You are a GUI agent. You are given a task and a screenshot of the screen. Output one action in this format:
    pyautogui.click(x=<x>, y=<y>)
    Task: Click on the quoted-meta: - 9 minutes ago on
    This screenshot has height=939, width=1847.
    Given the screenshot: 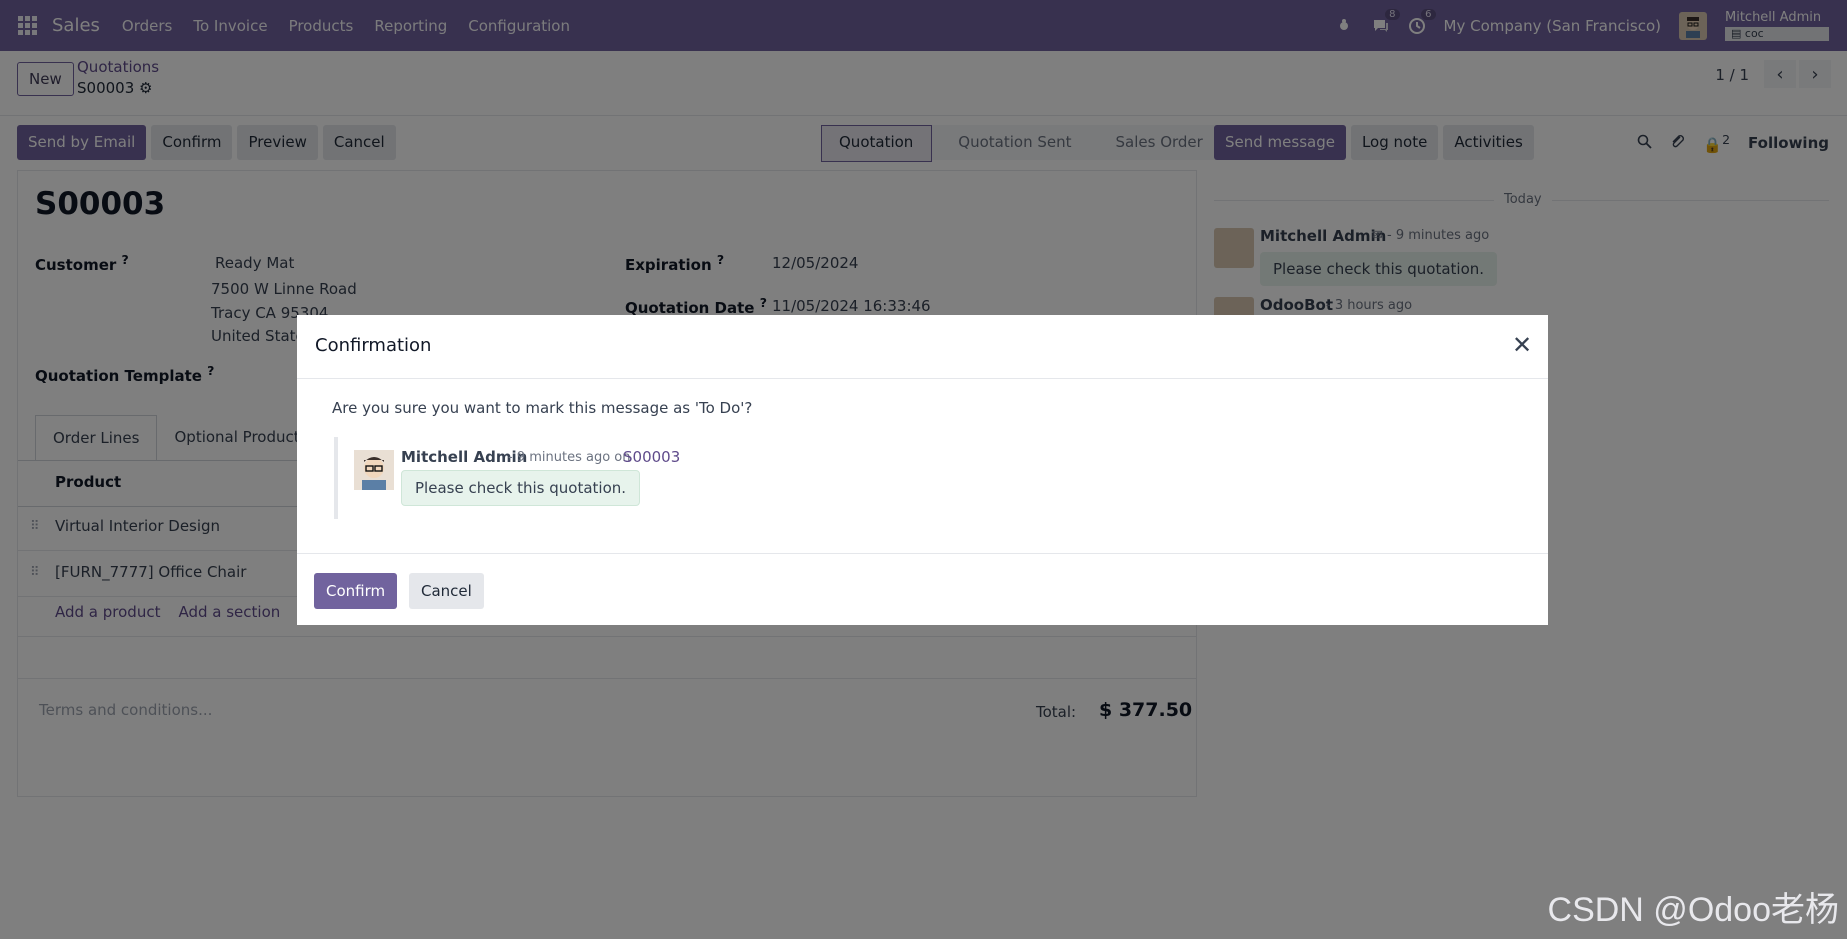 What is the action you would take?
    pyautogui.click(x=569, y=457)
    